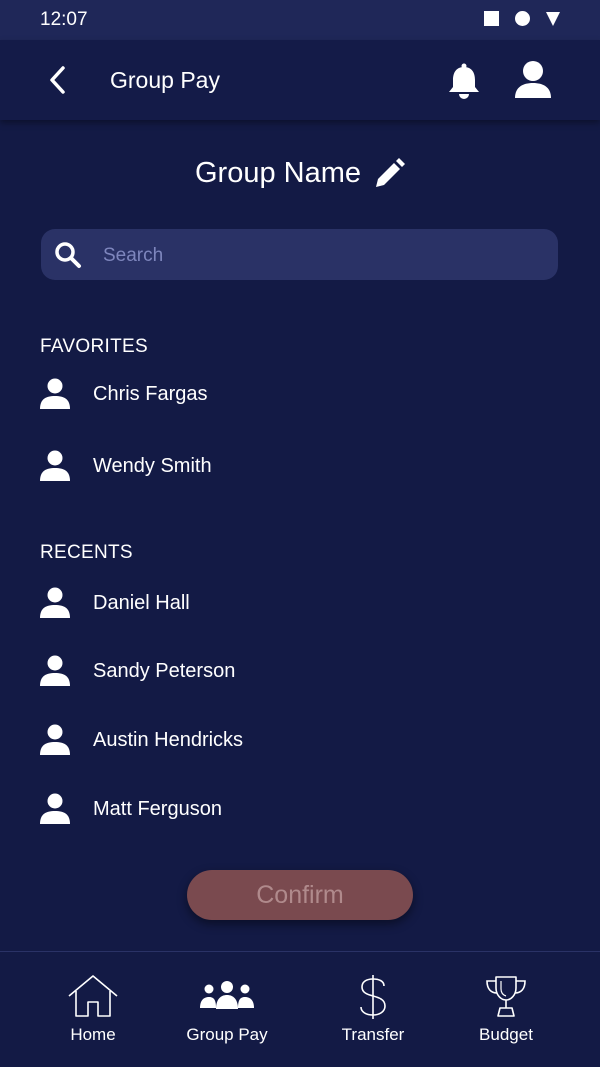  Describe the element at coordinates (553, 18) in the screenshot. I see `triangle-icon` at that location.